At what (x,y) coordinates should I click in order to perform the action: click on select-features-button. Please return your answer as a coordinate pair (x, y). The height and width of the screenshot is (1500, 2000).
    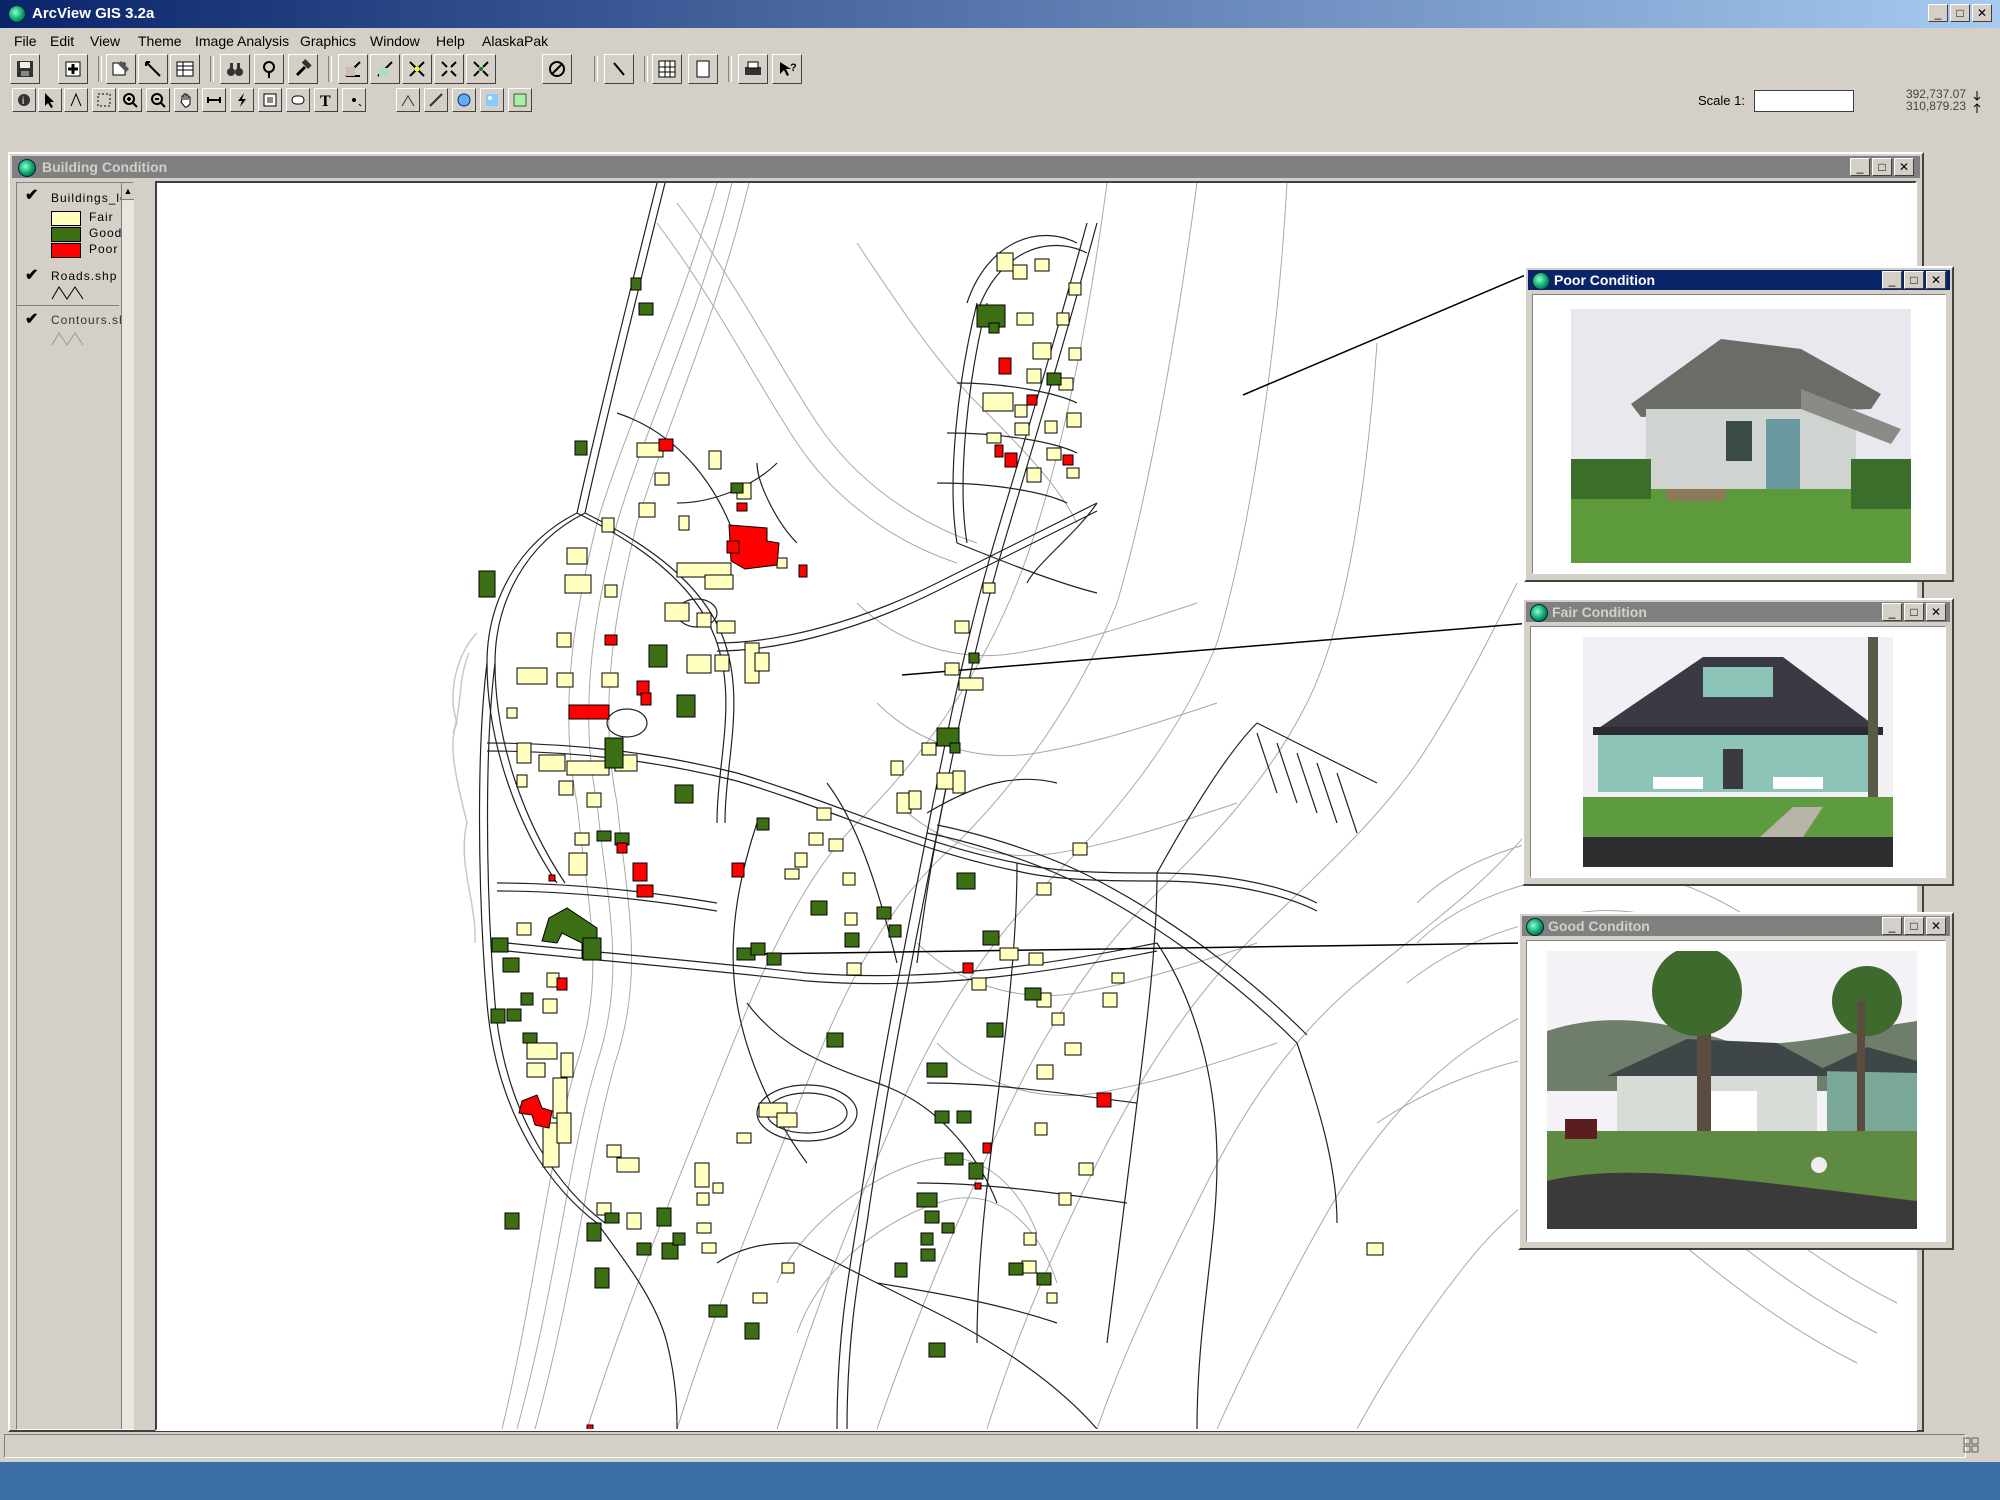
    Looking at the image, I should click on (619, 69).